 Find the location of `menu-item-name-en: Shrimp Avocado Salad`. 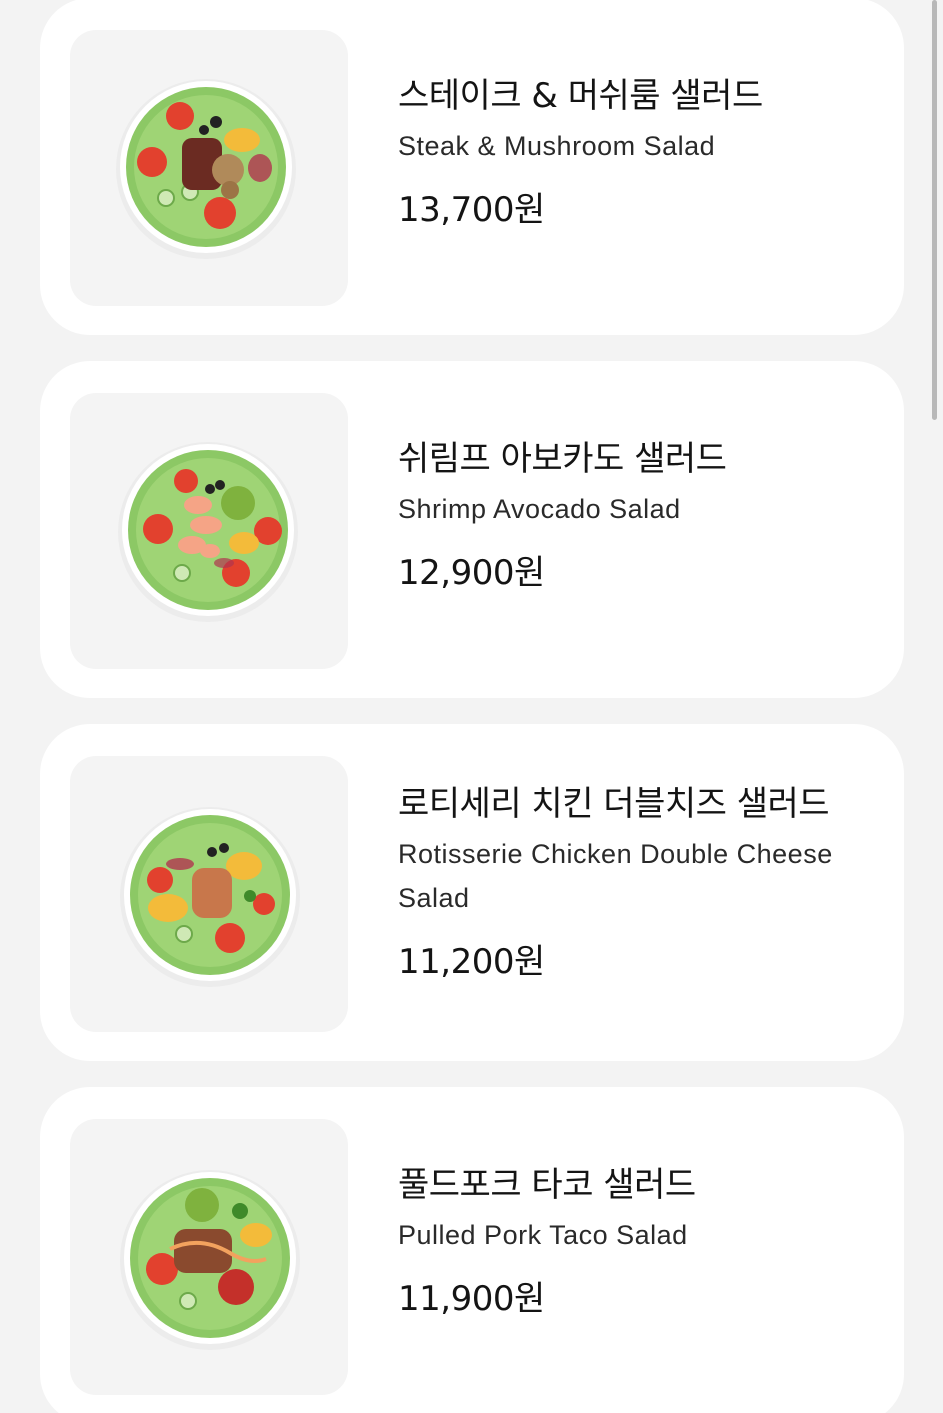

menu-item-name-en: Shrimp Avocado Salad is located at coordinates (539, 509).